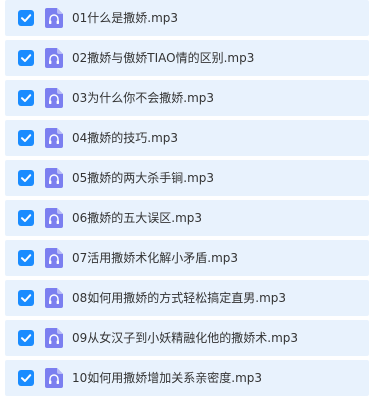 The height and width of the screenshot is (396, 372). What do you see at coordinates (167, 378) in the screenshot?
I see `file-name: 10如何用撒娇增加关系亲密度.mp3` at bounding box center [167, 378].